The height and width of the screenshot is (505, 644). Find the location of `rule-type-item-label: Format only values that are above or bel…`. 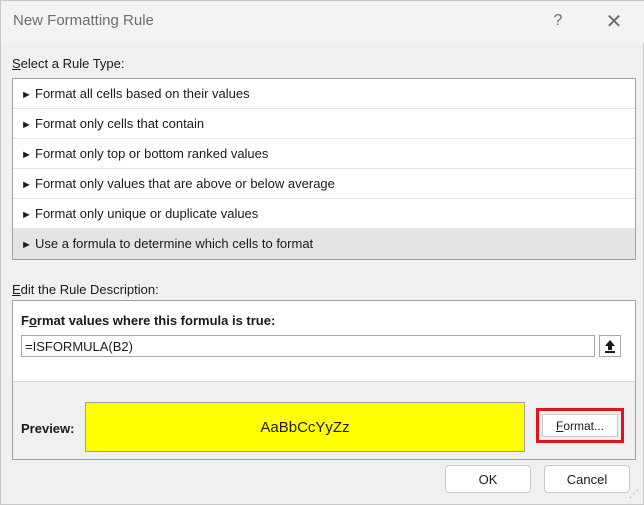

rule-type-item-label: Format only values that are above or bel… is located at coordinates (185, 183).